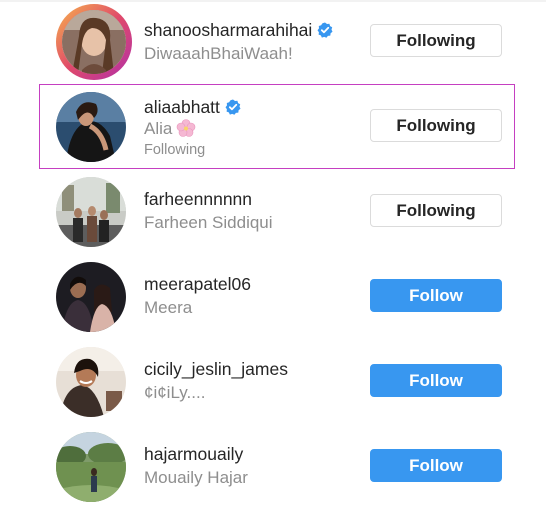 Image resolution: width=546 pixels, height=505 pixels. Describe the element at coordinates (186, 128) in the screenshot. I see `cherry-blossom-icon` at that location.